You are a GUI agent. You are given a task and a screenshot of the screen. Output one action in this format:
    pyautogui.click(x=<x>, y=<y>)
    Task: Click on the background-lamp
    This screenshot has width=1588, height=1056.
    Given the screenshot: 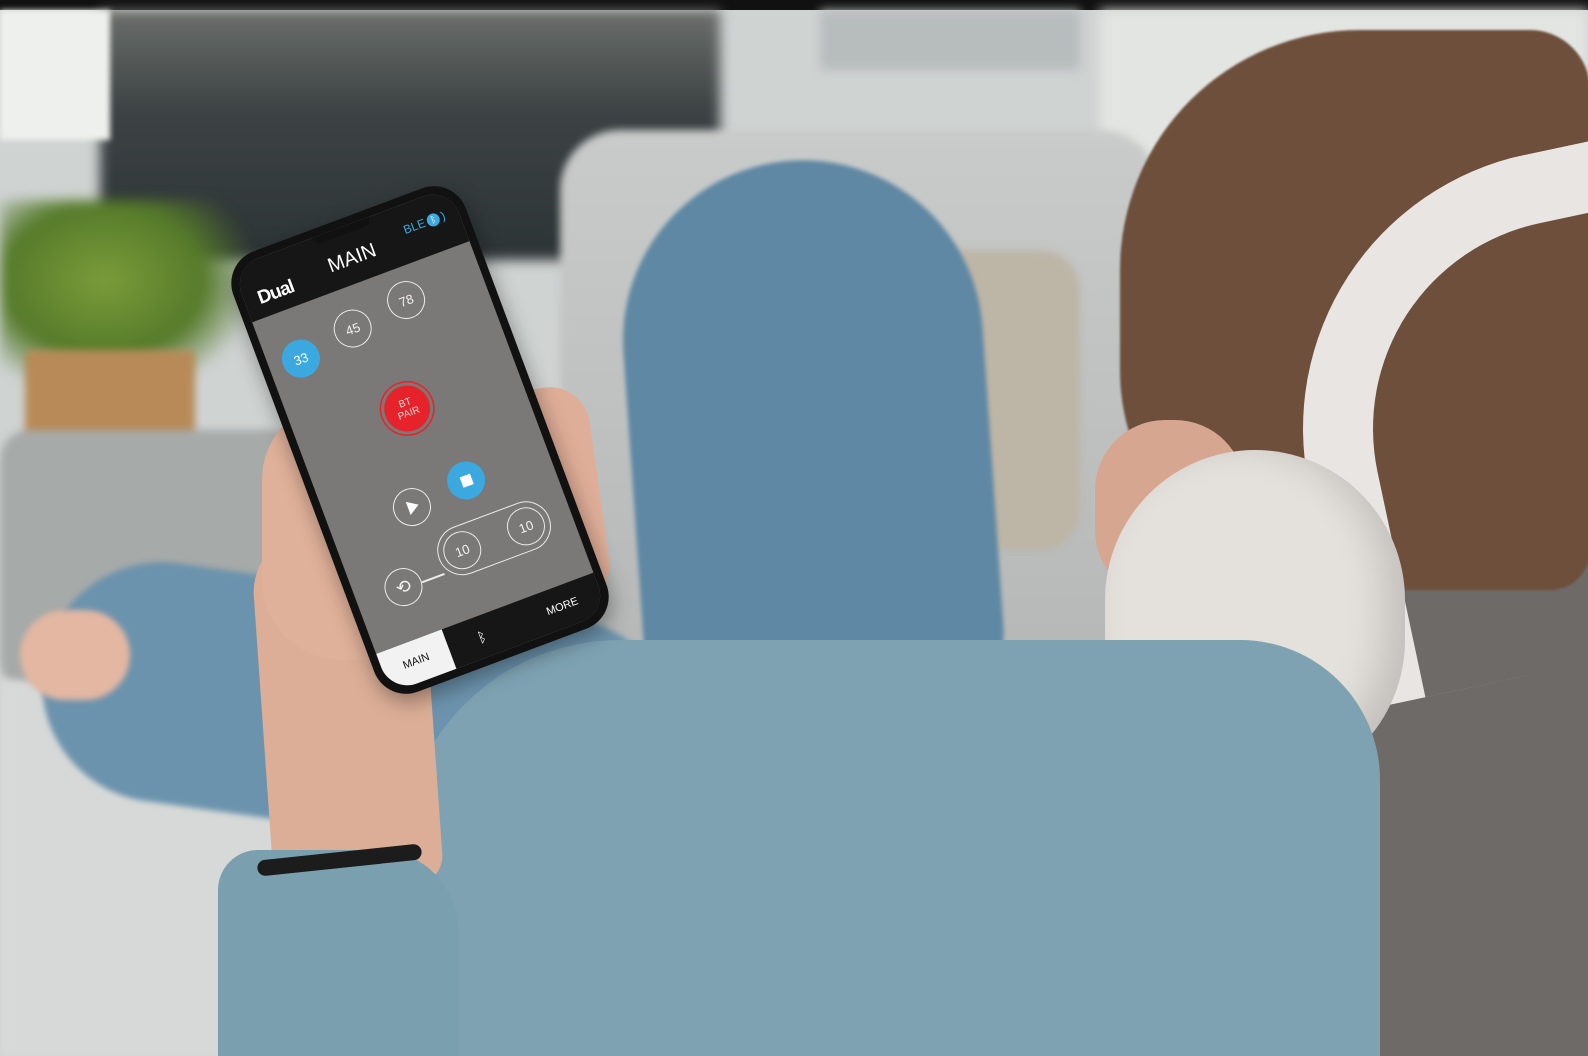 What is the action you would take?
    pyautogui.click(x=55, y=75)
    